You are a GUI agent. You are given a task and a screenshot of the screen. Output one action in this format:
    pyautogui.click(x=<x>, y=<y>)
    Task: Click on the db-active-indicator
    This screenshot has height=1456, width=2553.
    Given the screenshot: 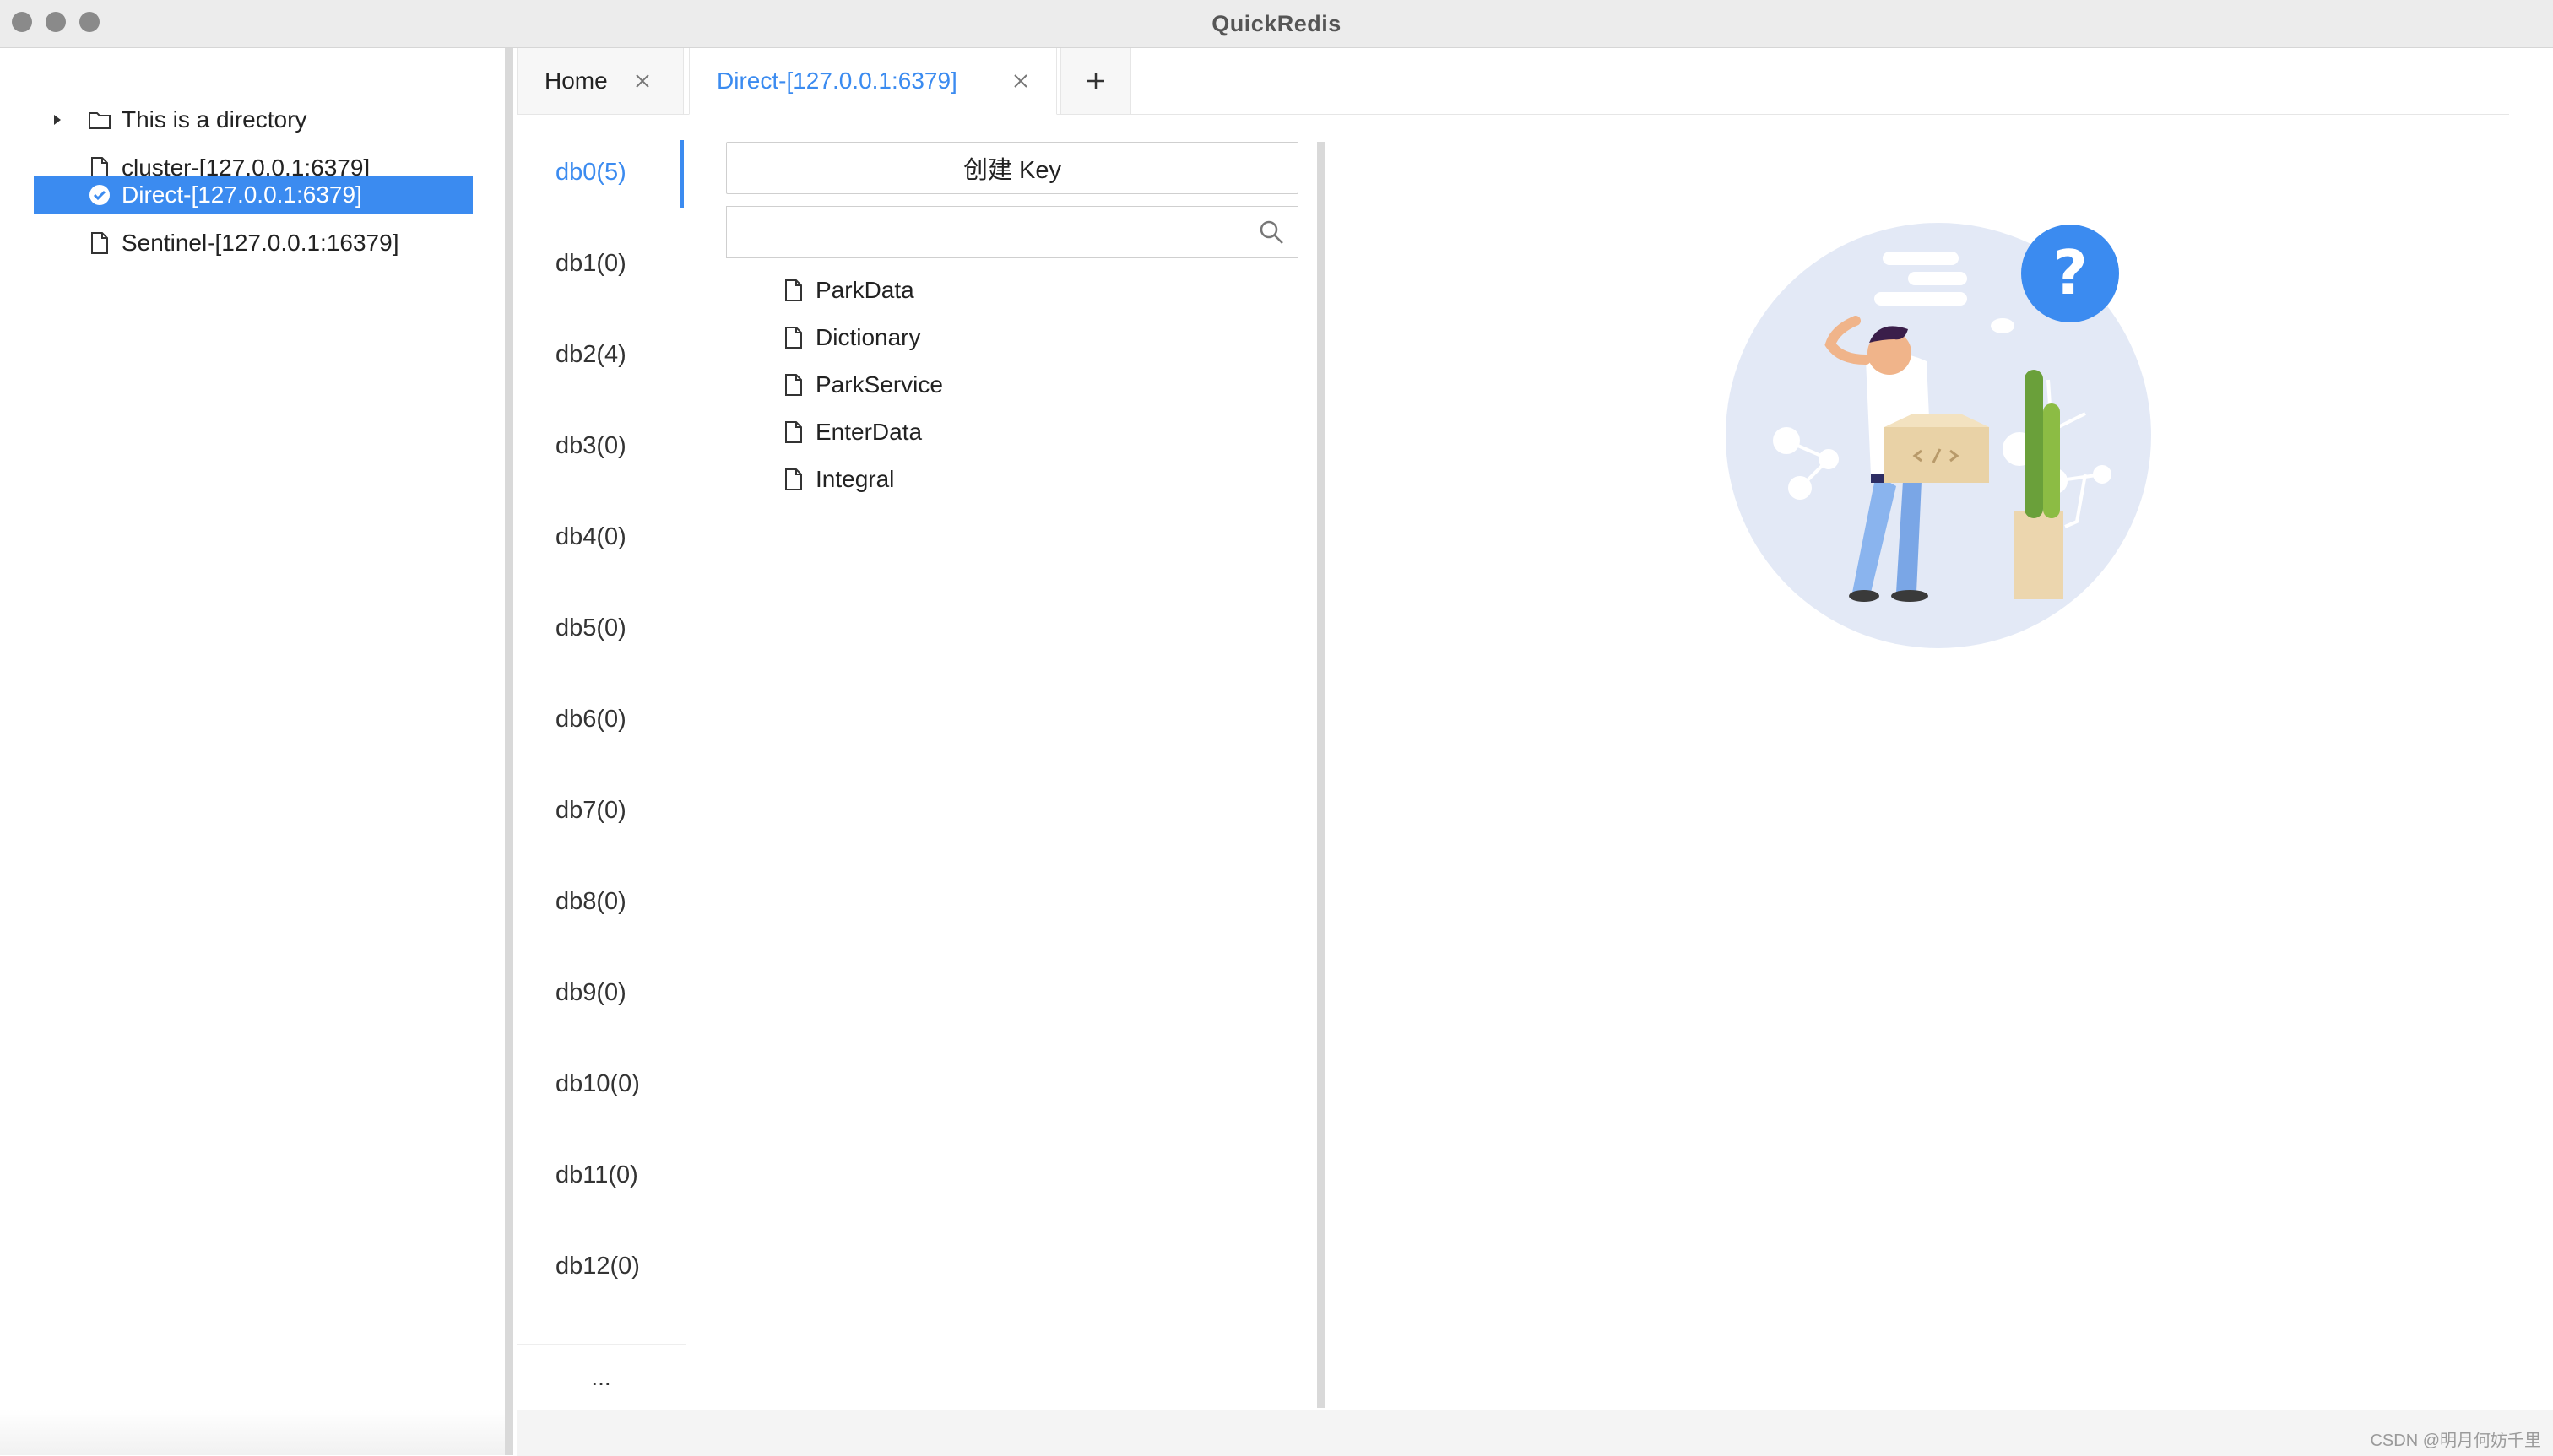 What is the action you would take?
    pyautogui.click(x=682, y=174)
    